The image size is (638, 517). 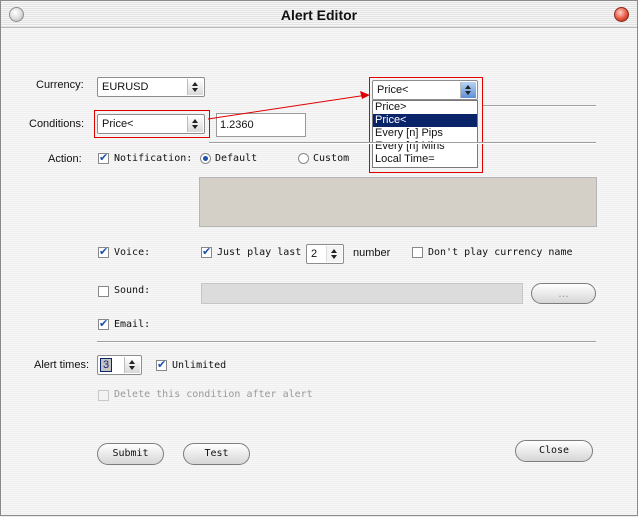 What do you see at coordinates (103, 291) in the screenshot?
I see `sound-checkbox` at bounding box center [103, 291].